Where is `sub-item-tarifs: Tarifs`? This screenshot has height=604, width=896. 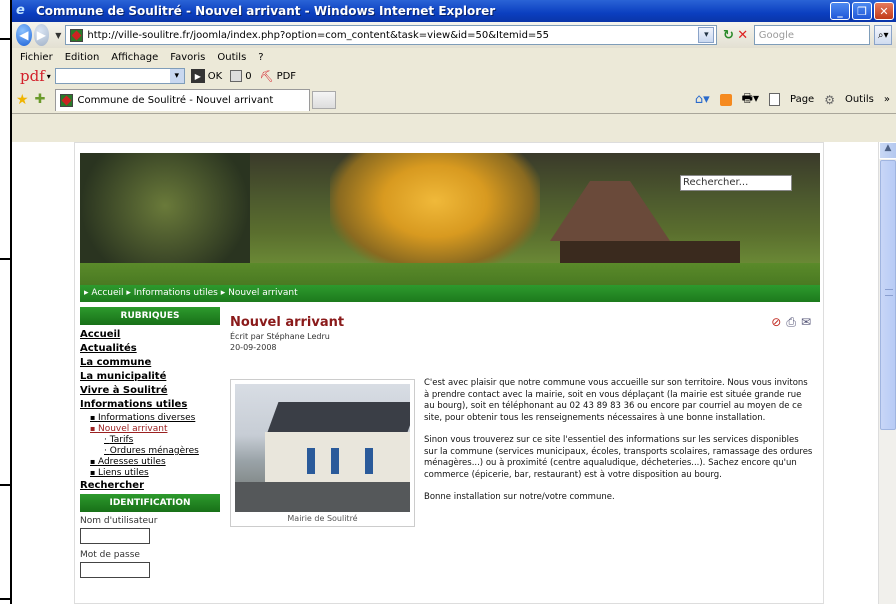
sub-item-tarifs: Tarifs is located at coordinates (162, 440).